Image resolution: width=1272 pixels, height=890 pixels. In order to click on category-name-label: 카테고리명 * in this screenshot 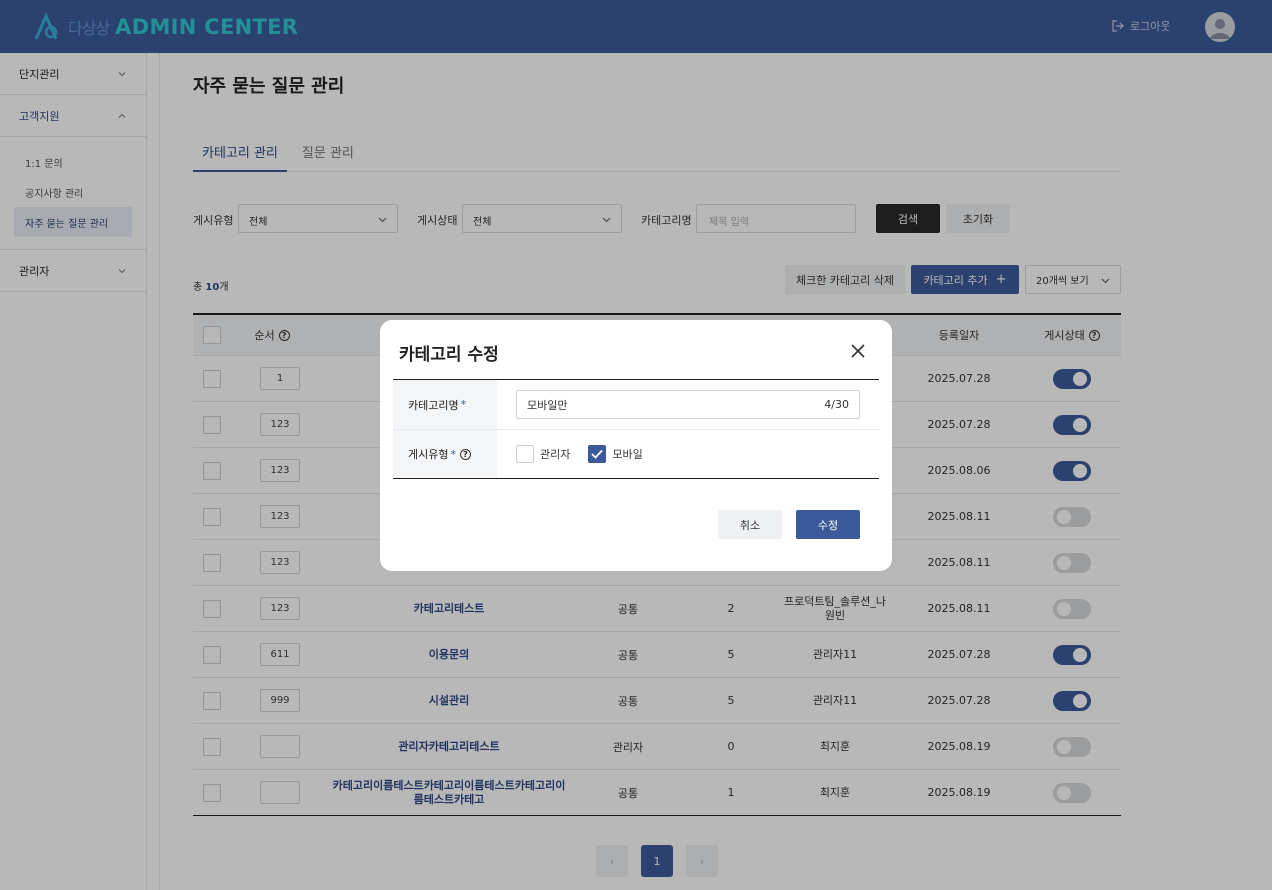, I will do `click(445, 404)`.